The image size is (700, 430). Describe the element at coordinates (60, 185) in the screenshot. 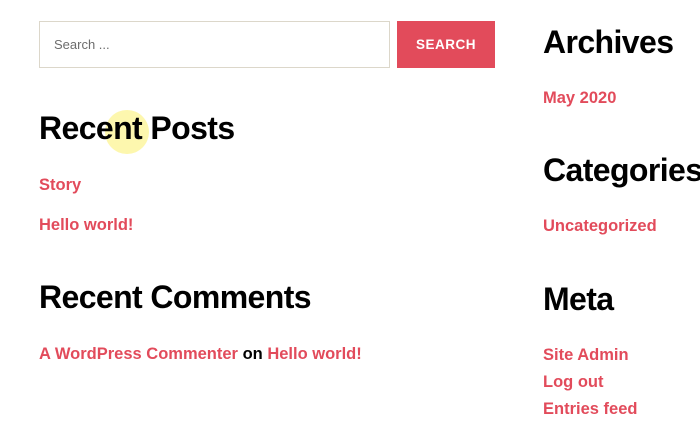

I see `recent-post-link: Story` at that location.